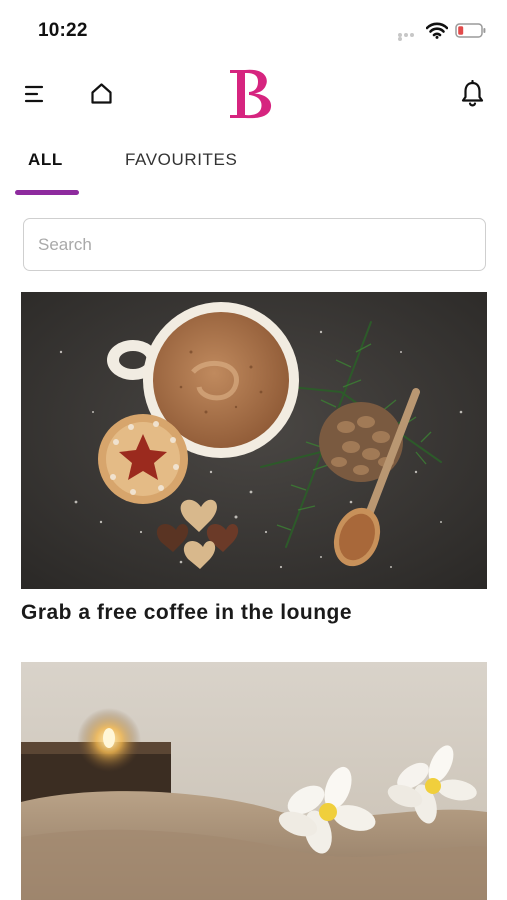  Describe the element at coordinates (181, 160) in the screenshot. I see `tab-favourites: FAVOURITES` at that location.